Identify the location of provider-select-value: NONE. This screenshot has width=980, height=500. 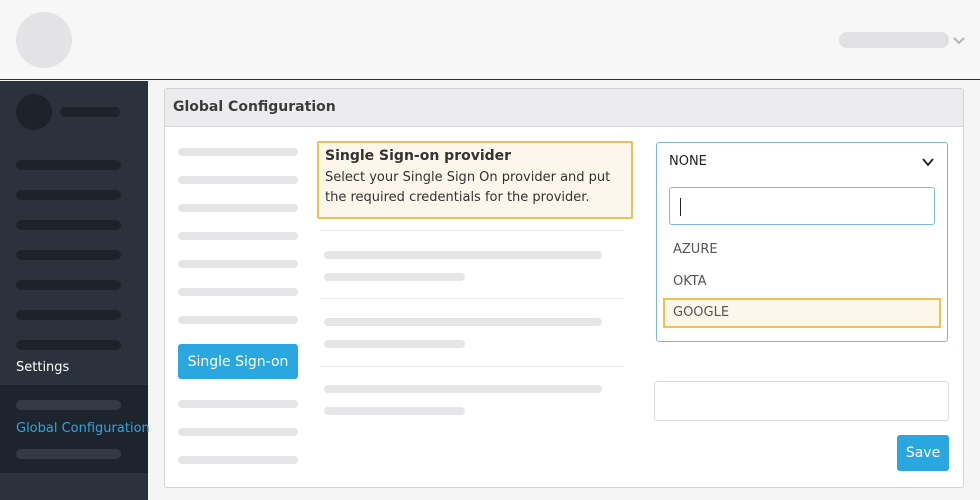
(802, 162).